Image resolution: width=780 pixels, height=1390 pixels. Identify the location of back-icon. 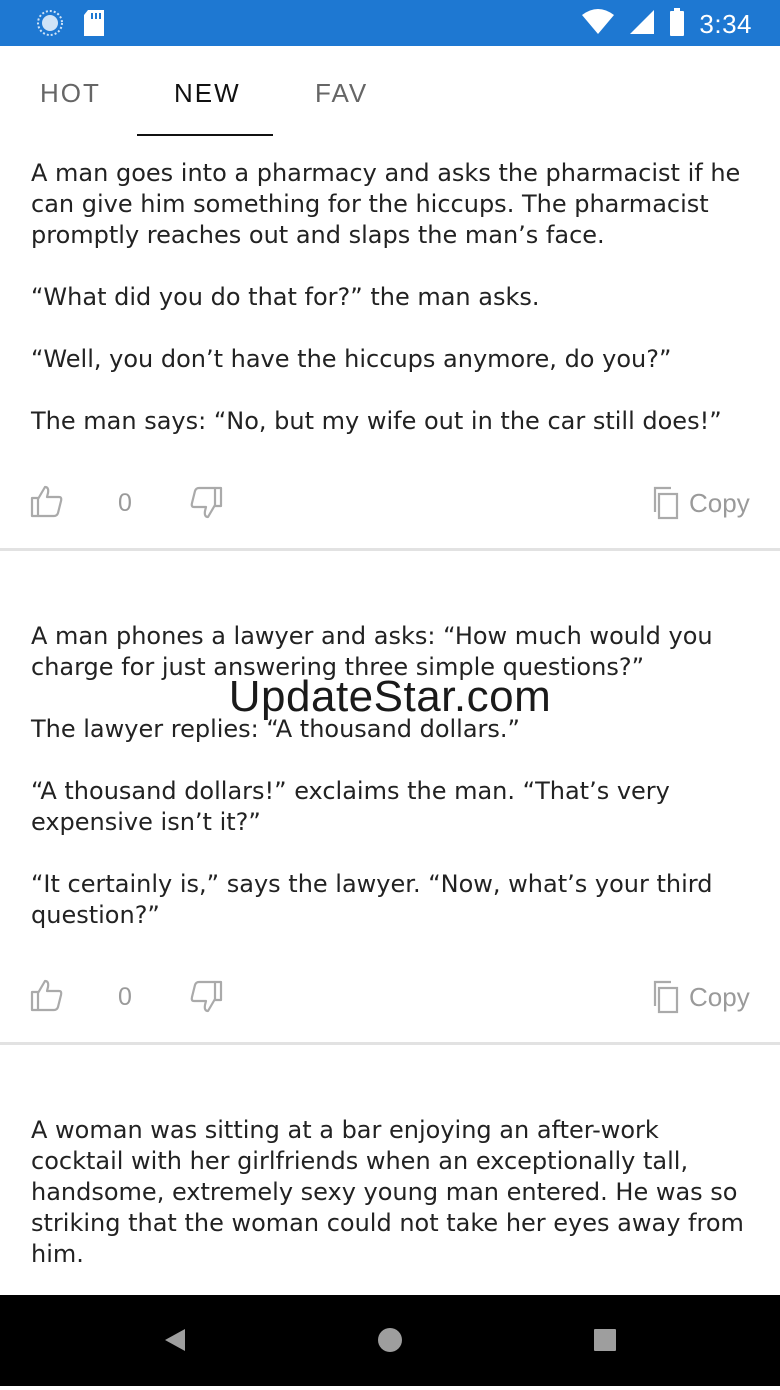
(175, 1340).